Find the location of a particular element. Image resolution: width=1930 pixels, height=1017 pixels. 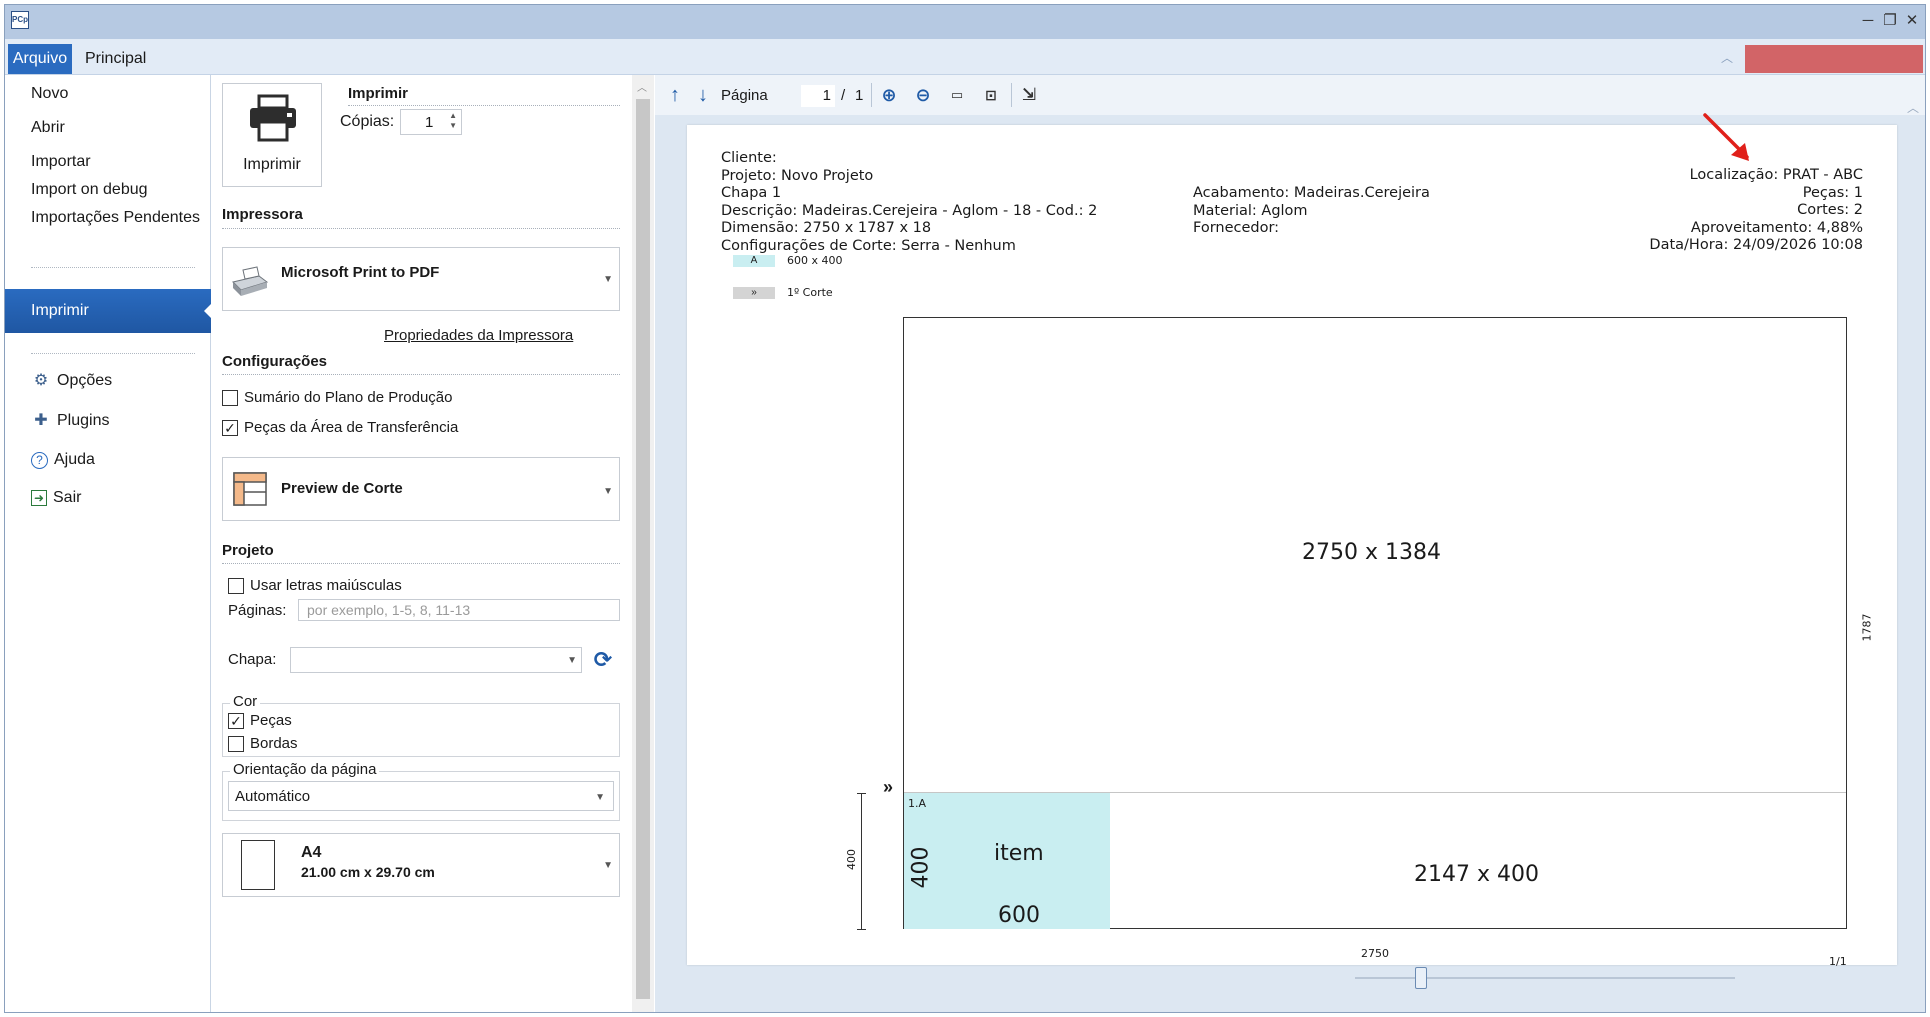

legend-cut-swatch: » is located at coordinates (754, 293).